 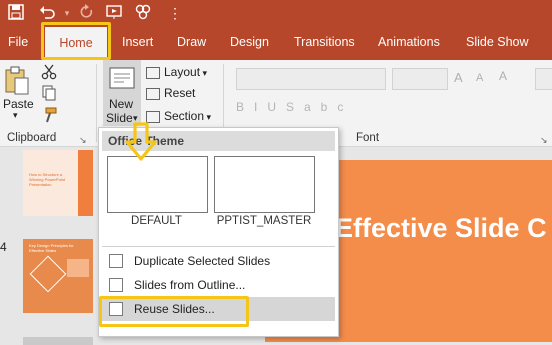 I want to click on slide-number-4: 4, so click(x=3, y=247).